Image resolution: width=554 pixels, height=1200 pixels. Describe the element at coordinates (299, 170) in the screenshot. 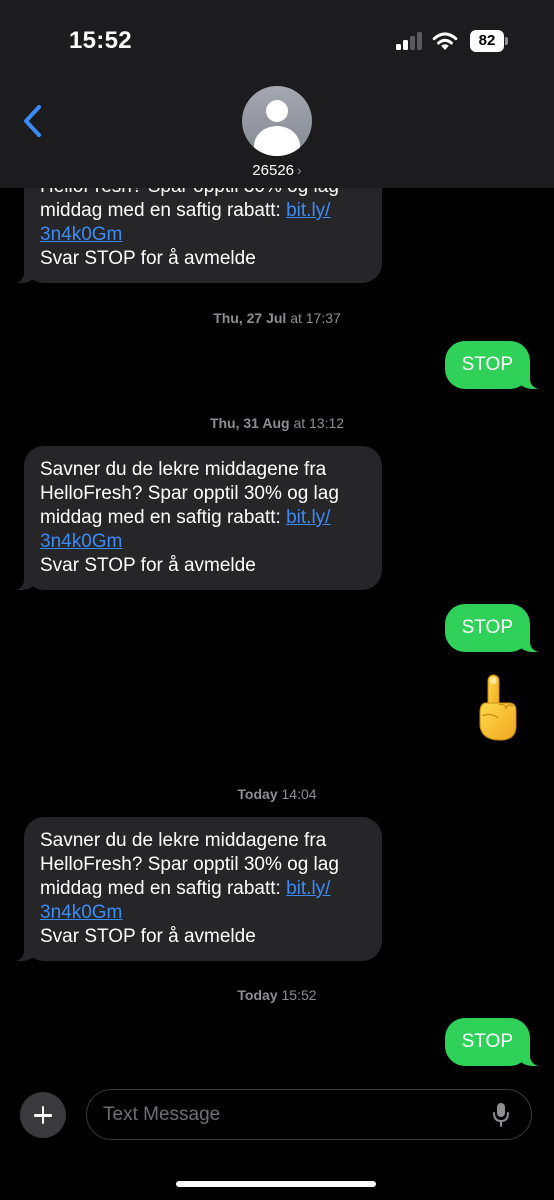

I see `chevron-right-icon: ›` at that location.